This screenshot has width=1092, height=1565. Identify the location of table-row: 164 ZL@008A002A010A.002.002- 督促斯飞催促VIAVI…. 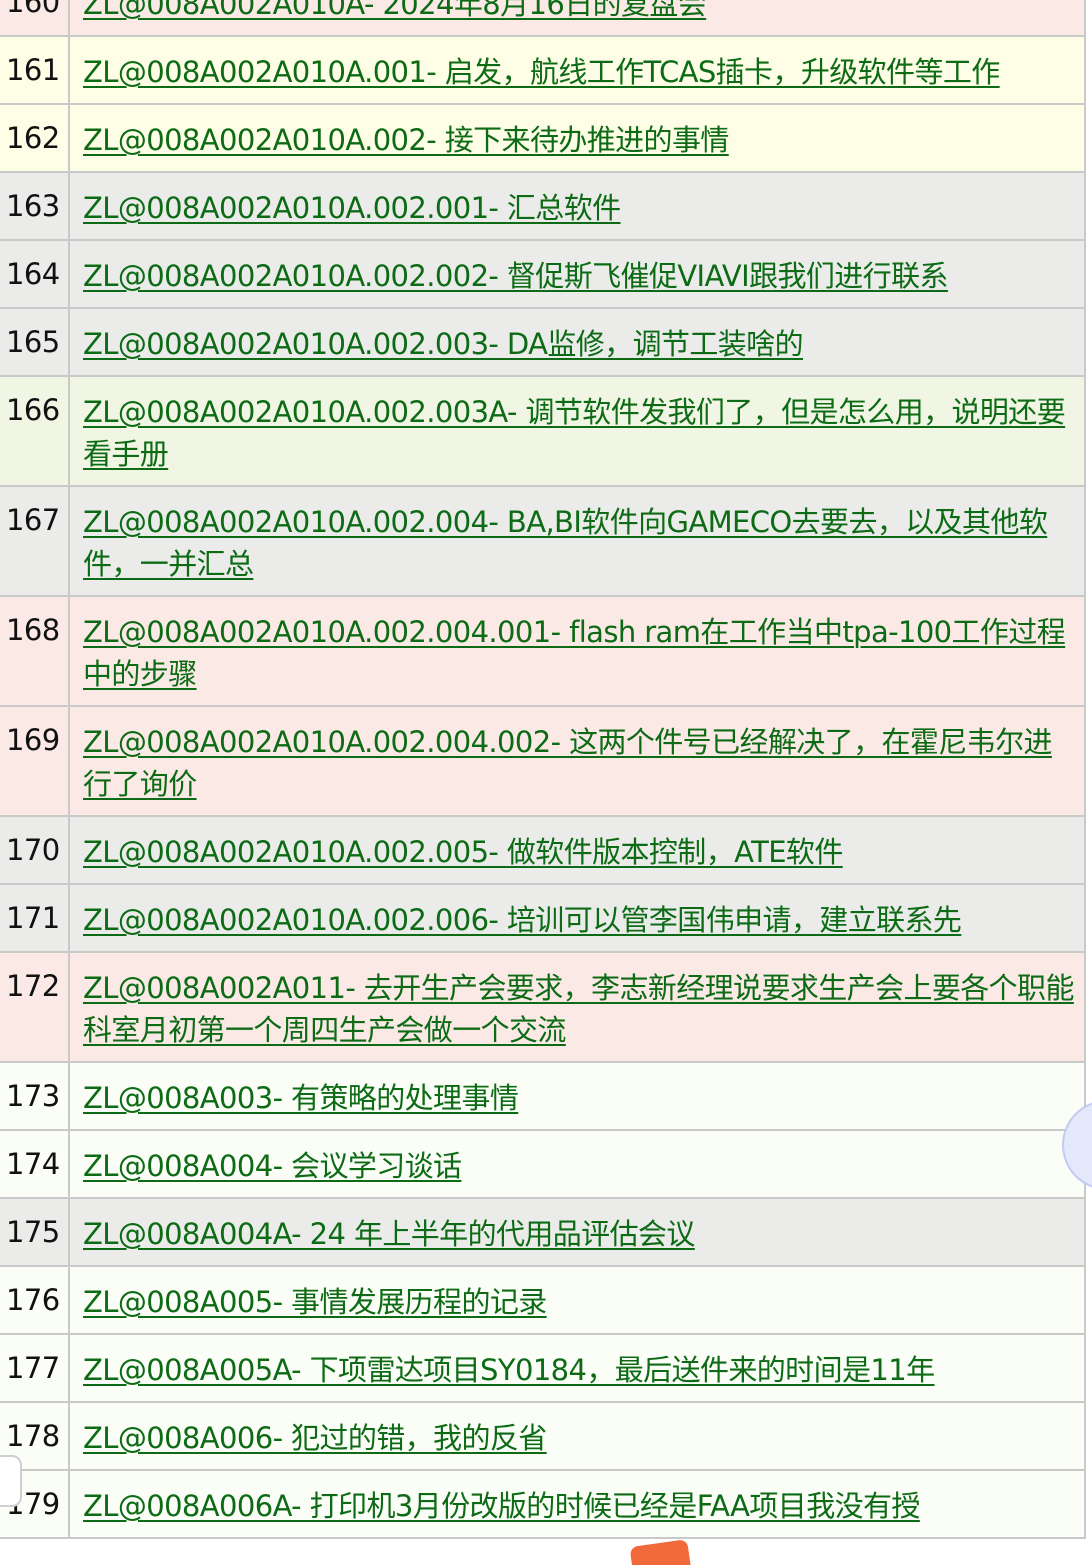
(543, 274).